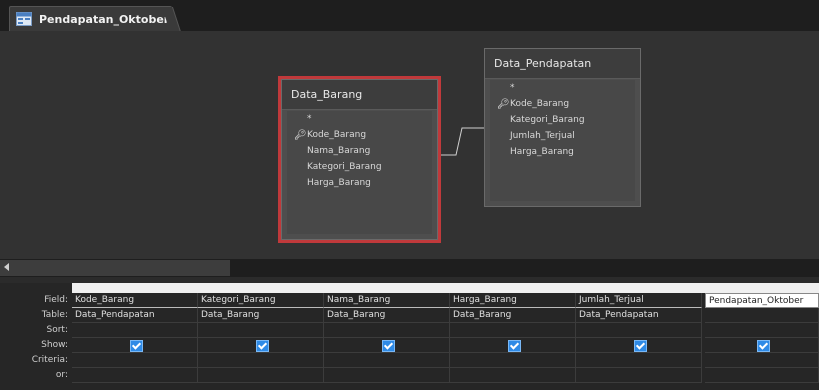 The height and width of the screenshot is (390, 819). What do you see at coordinates (57, 330) in the screenshot?
I see `row-label-sort: Sort:` at bounding box center [57, 330].